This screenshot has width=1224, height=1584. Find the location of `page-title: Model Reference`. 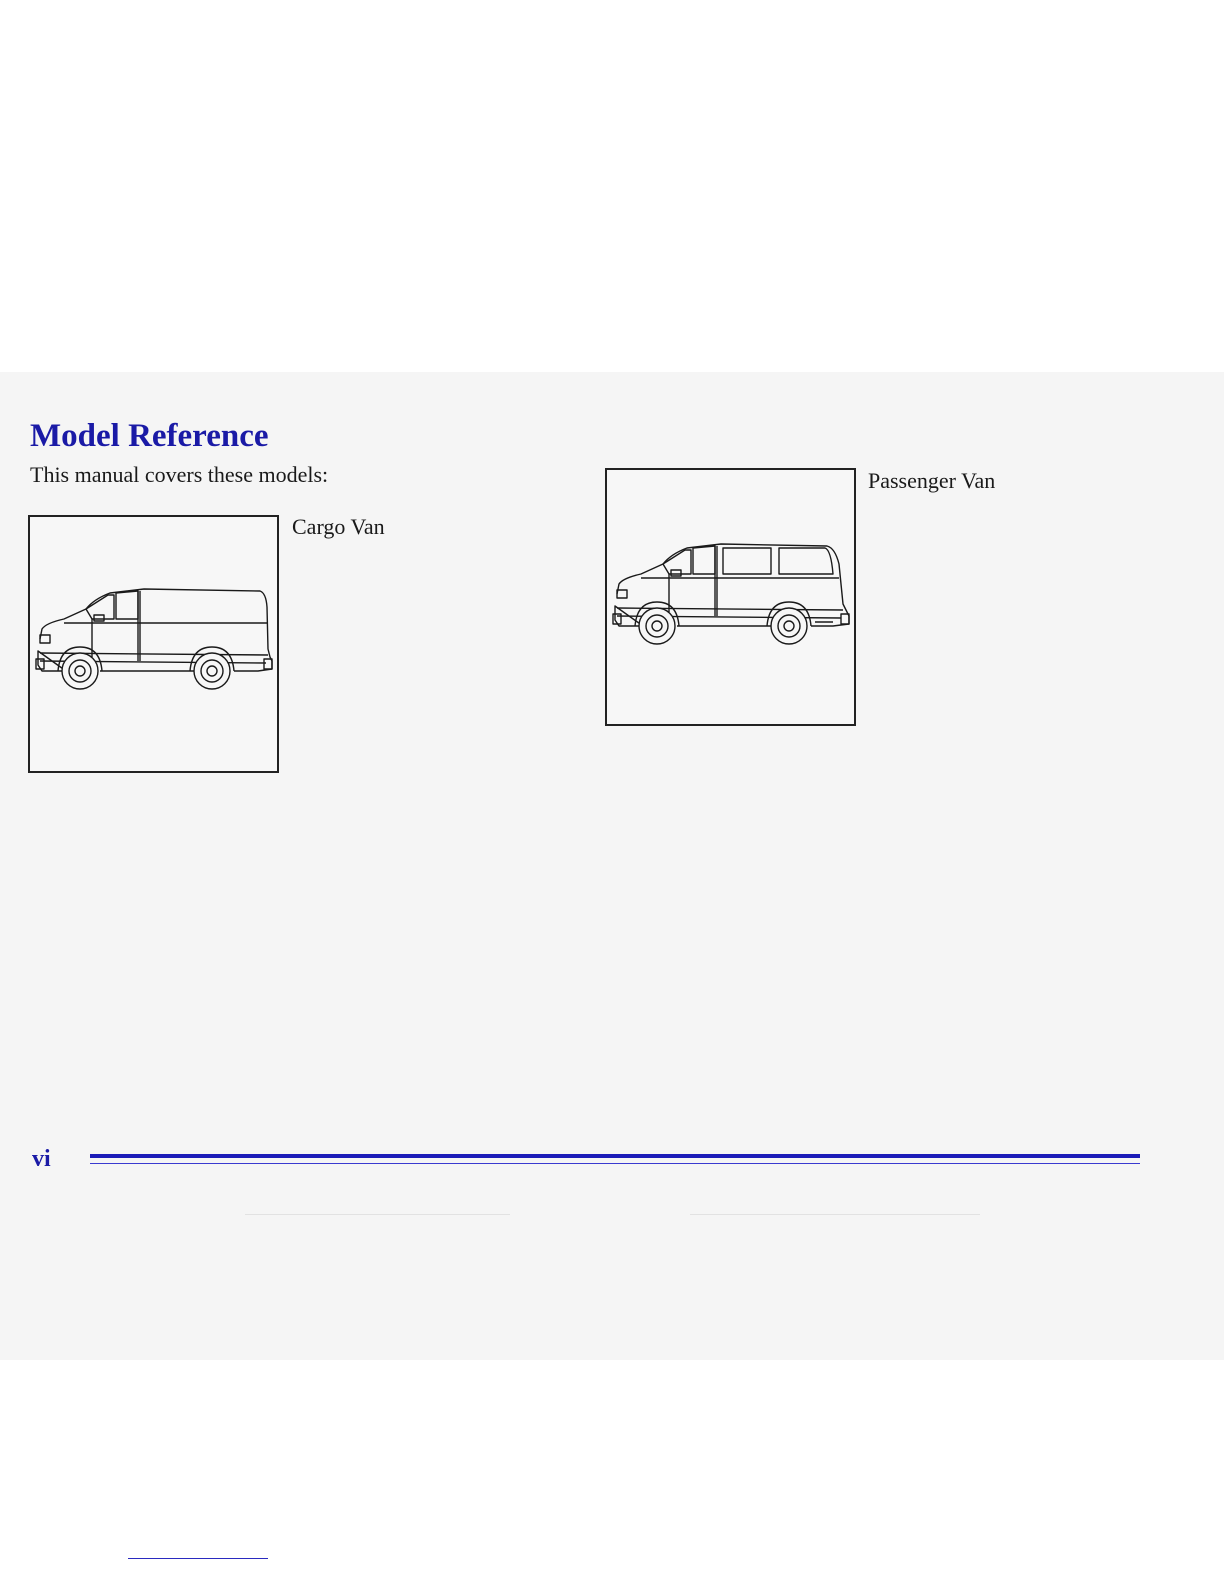

page-title: Model Reference is located at coordinates (149, 436).